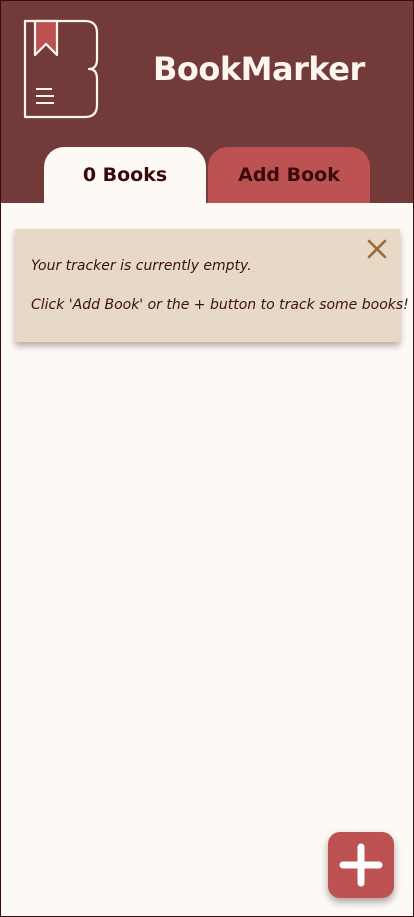 The height and width of the screenshot is (917, 414). I want to click on tab-books: 0 Books, so click(125, 175).